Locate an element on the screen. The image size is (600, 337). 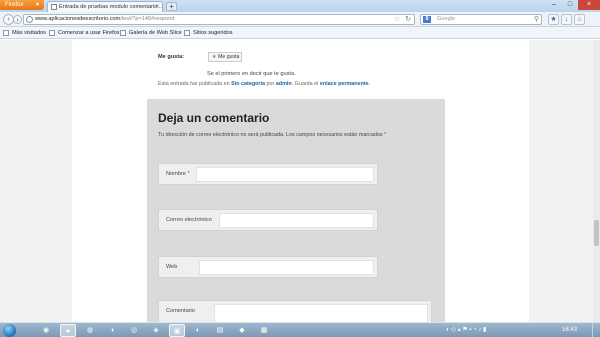
bookmark-item: Sitios sugeridos is located at coordinates (208, 33).